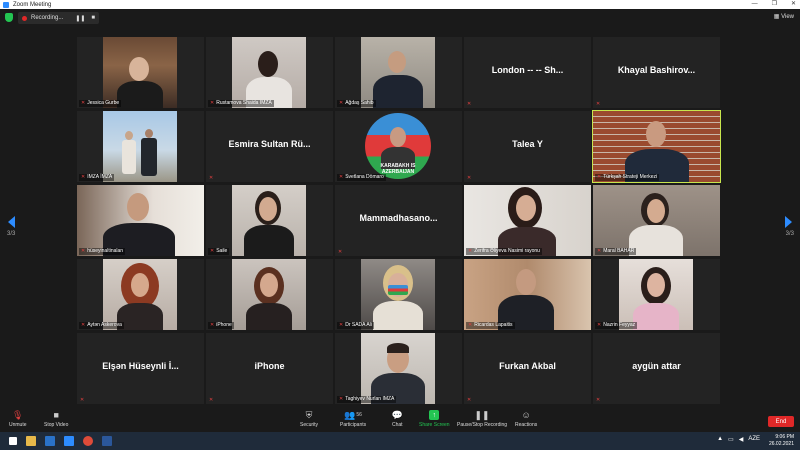 Image resolution: width=800 pixels, height=450 pixels. What do you see at coordinates (309, 414) in the screenshot?
I see `shield-icon: ⛨` at bounding box center [309, 414].